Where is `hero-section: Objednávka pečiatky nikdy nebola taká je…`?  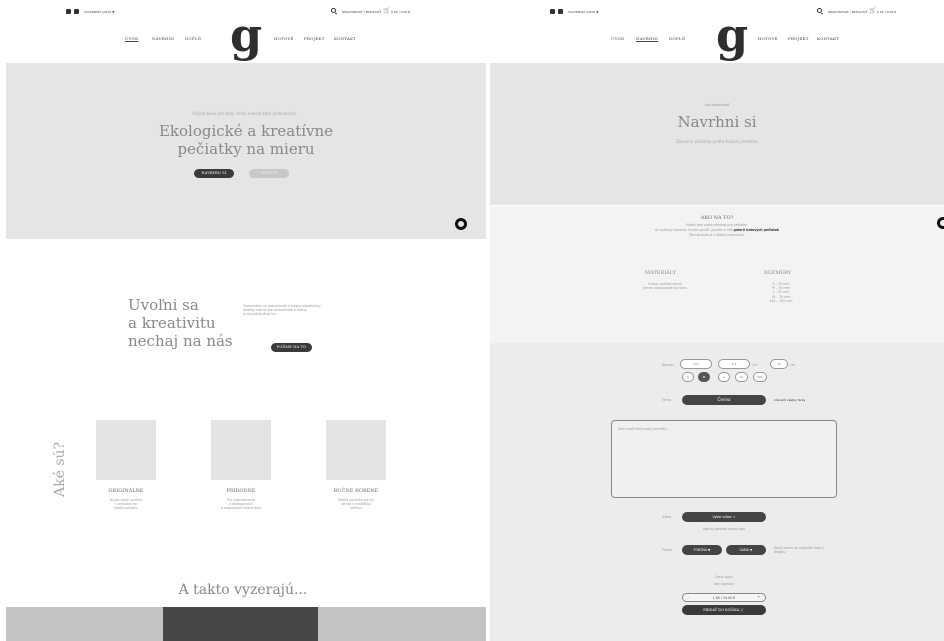 hero-section: Objednávka pečiatky nikdy nebola taká je… is located at coordinates (246, 151).